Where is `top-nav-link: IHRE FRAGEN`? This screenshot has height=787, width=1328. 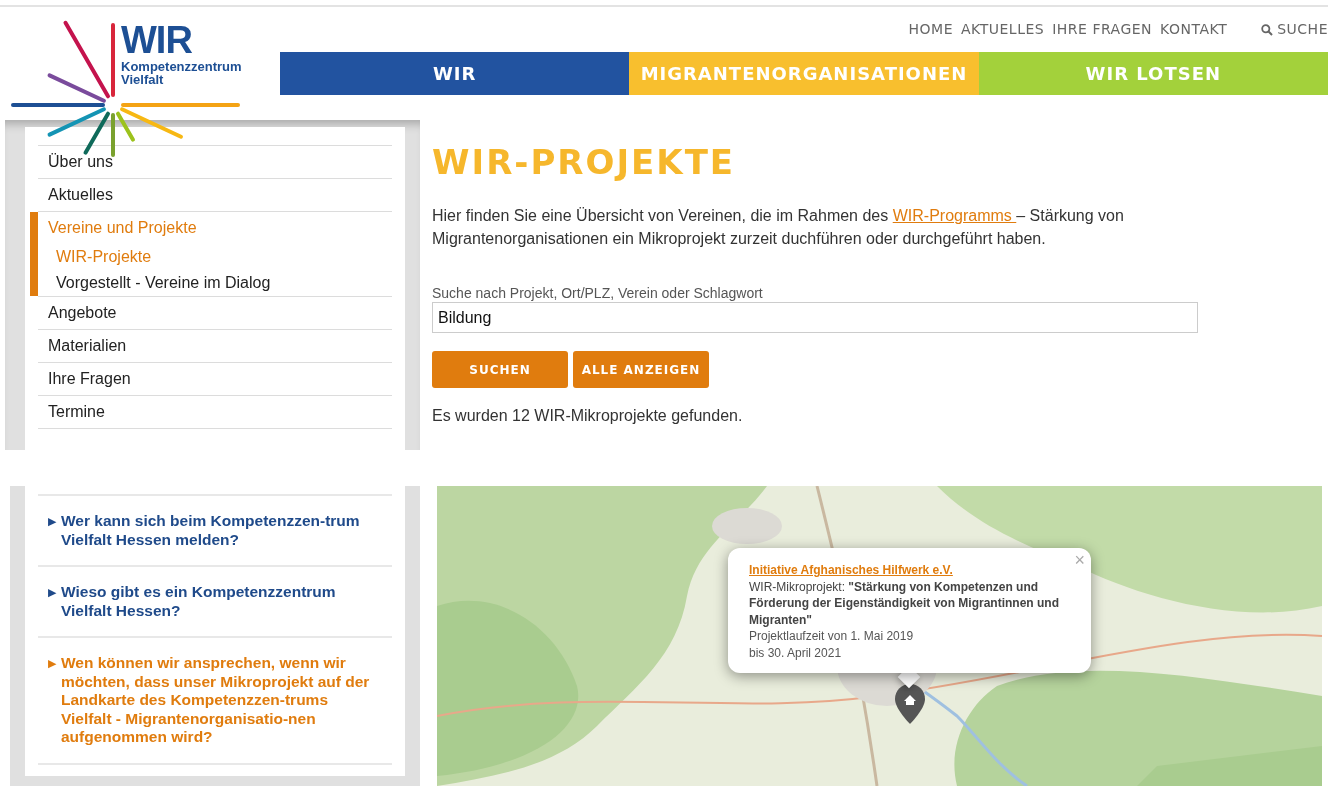
top-nav-link: IHRE FRAGEN is located at coordinates (1102, 29).